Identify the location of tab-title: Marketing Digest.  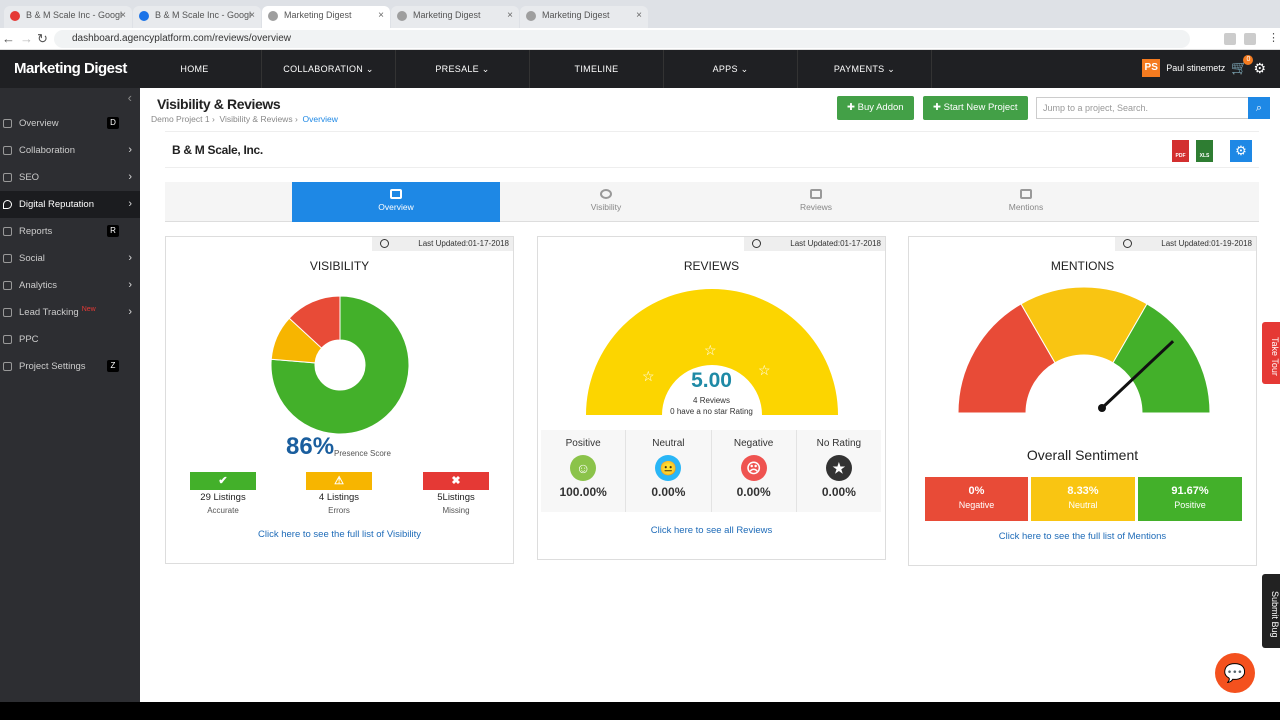
(576, 15).